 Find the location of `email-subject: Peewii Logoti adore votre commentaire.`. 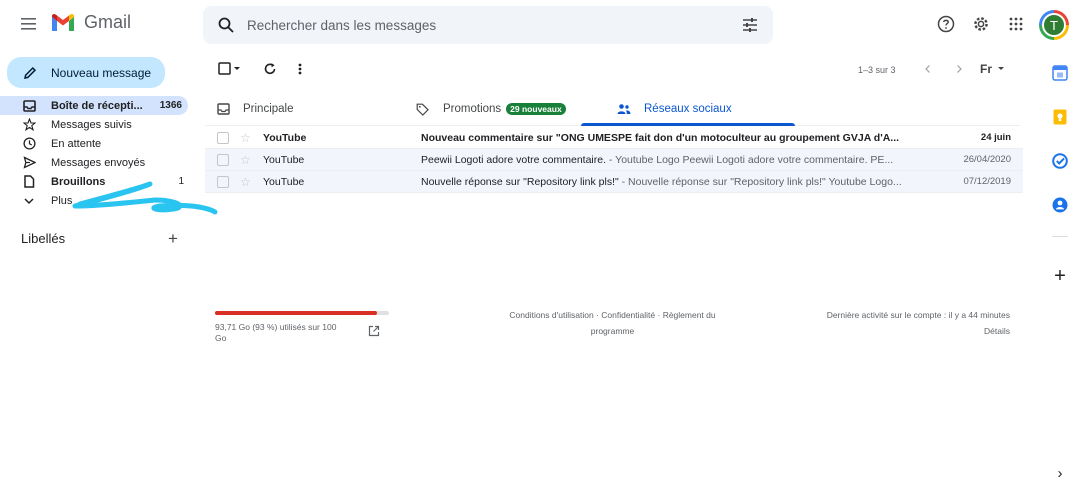

email-subject: Peewii Logoti adore votre commentaire. is located at coordinates (514, 159).